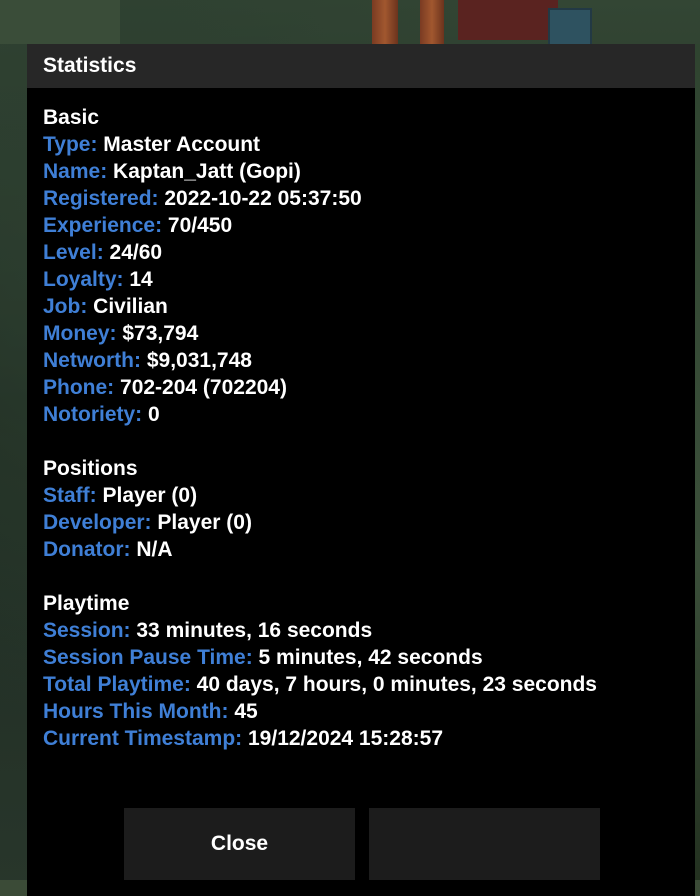 This screenshot has width=700, height=896. What do you see at coordinates (83, 279) in the screenshot?
I see `stat-label: Loyalty:` at bounding box center [83, 279].